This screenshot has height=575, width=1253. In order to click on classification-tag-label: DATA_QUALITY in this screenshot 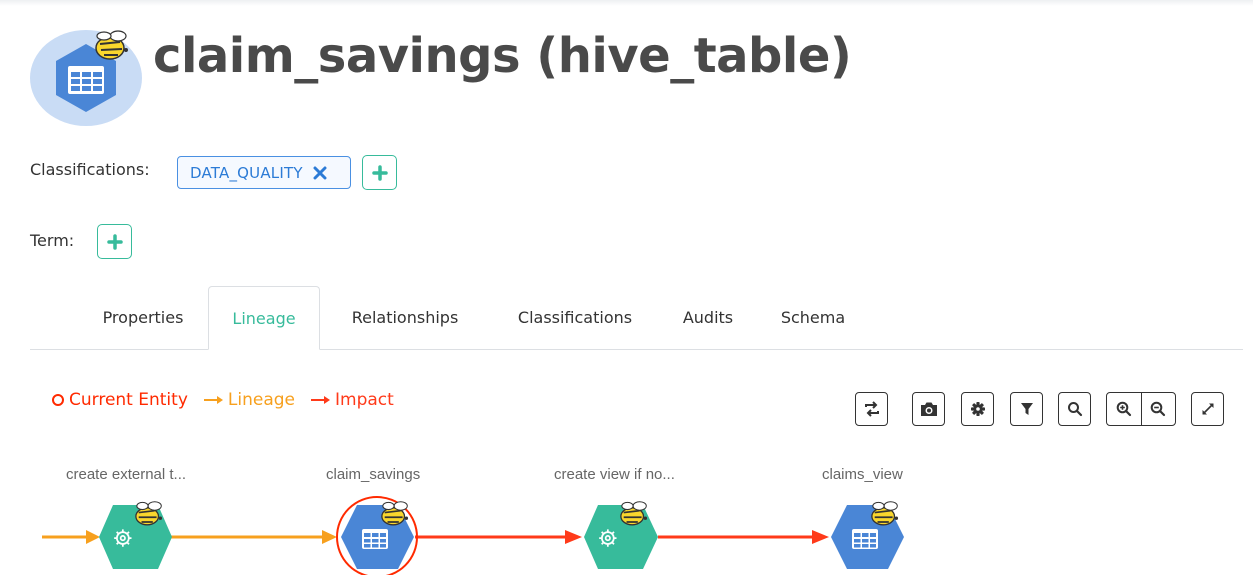, I will do `click(246, 172)`.